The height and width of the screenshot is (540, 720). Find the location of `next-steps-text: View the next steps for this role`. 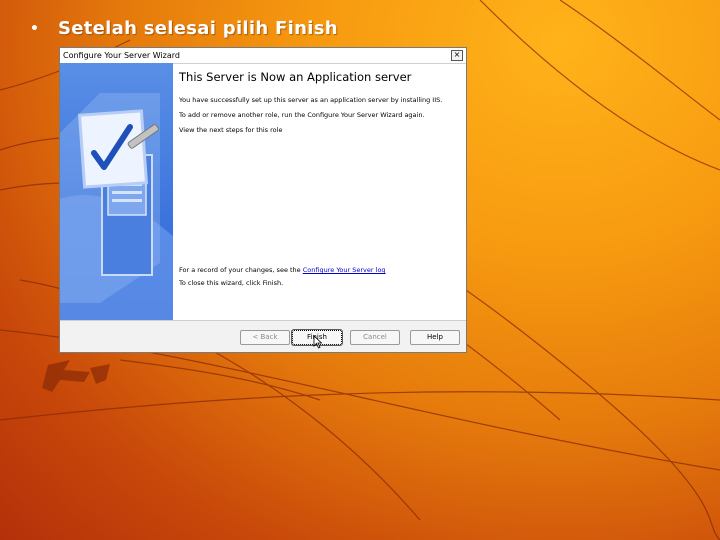

next-steps-text: View the next steps for this role is located at coordinates (231, 130).